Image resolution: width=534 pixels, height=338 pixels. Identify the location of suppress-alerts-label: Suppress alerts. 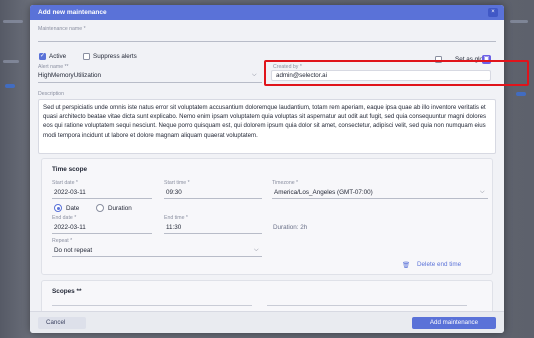
(115, 56).